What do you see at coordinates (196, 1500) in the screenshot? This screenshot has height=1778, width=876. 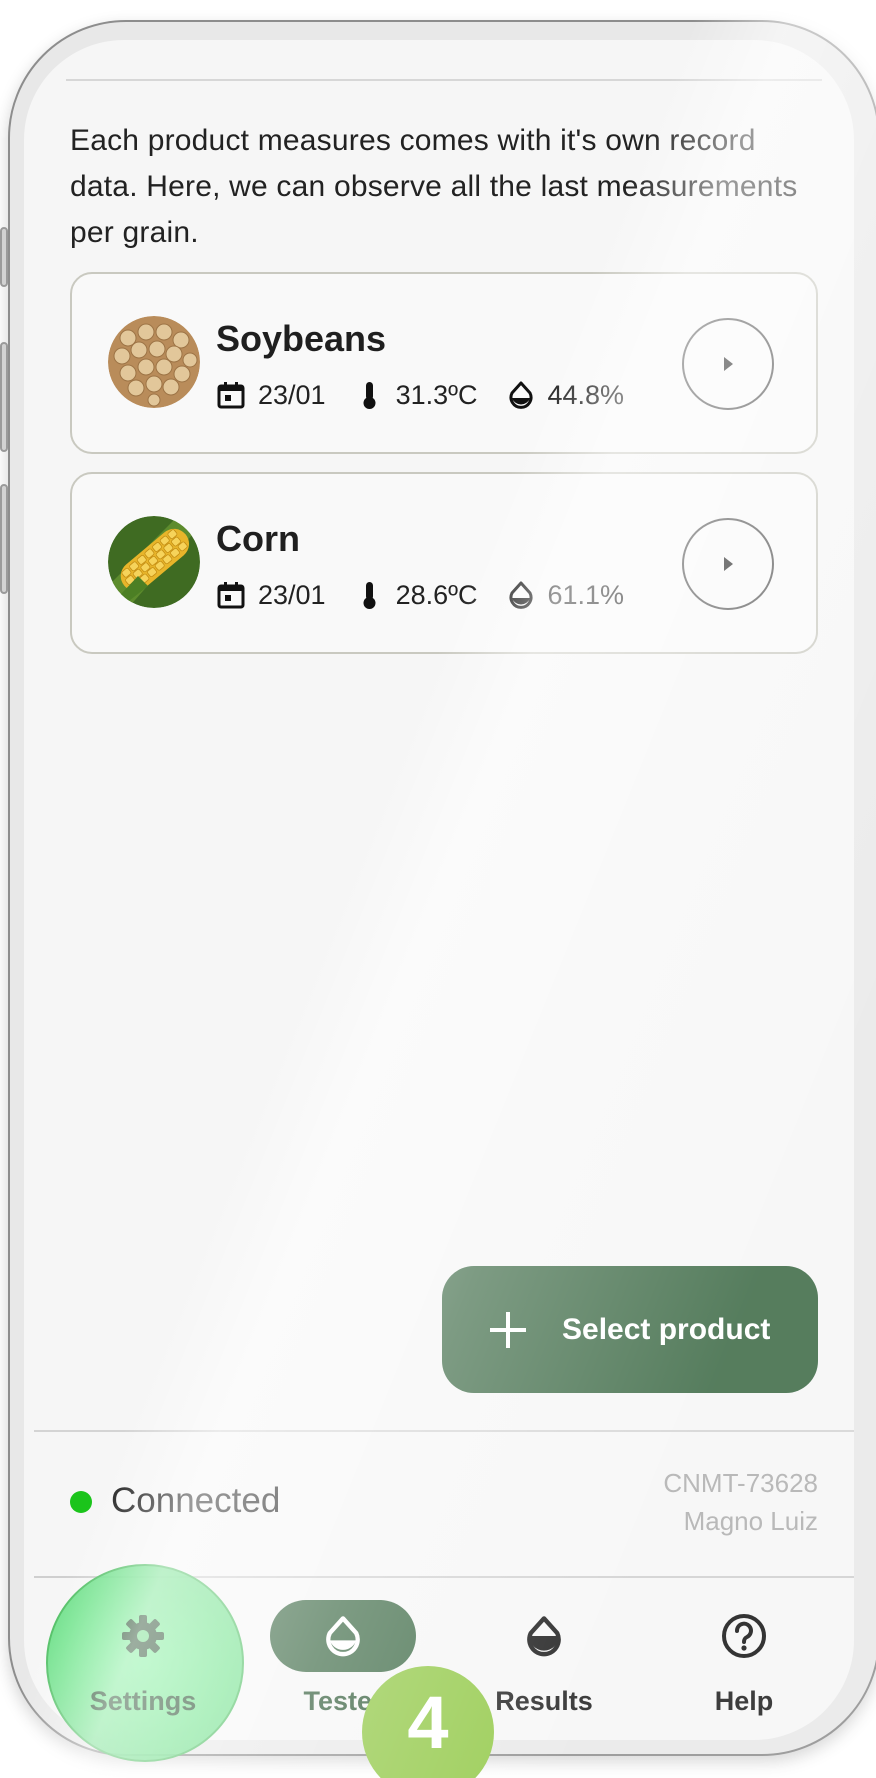 I see `connection-status-text: Connected` at bounding box center [196, 1500].